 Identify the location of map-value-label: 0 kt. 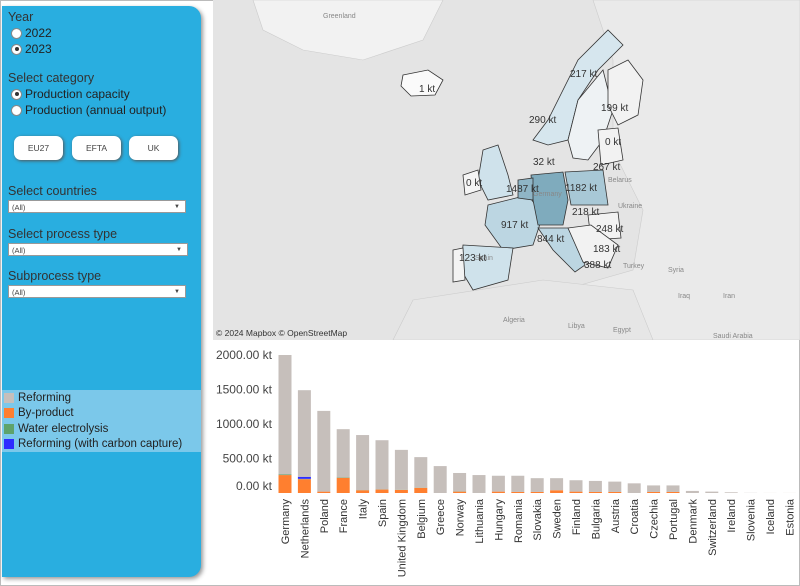
(474, 183).